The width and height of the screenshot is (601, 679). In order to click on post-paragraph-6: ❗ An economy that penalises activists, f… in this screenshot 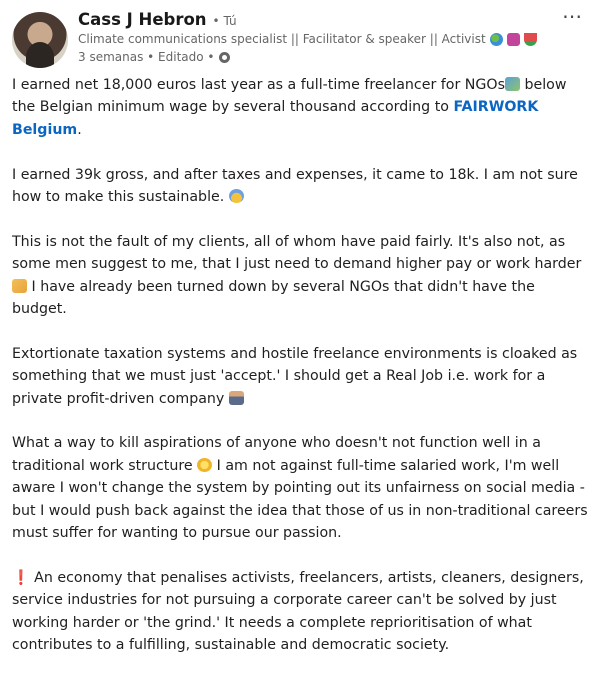, I will do `click(302, 612)`.